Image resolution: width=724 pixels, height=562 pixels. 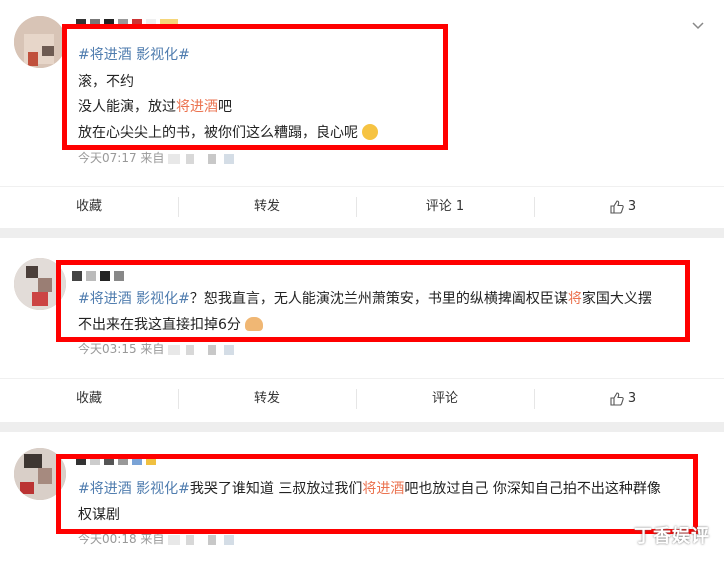 What do you see at coordinates (672, 536) in the screenshot?
I see `watermark: 丁香娱评` at bounding box center [672, 536].